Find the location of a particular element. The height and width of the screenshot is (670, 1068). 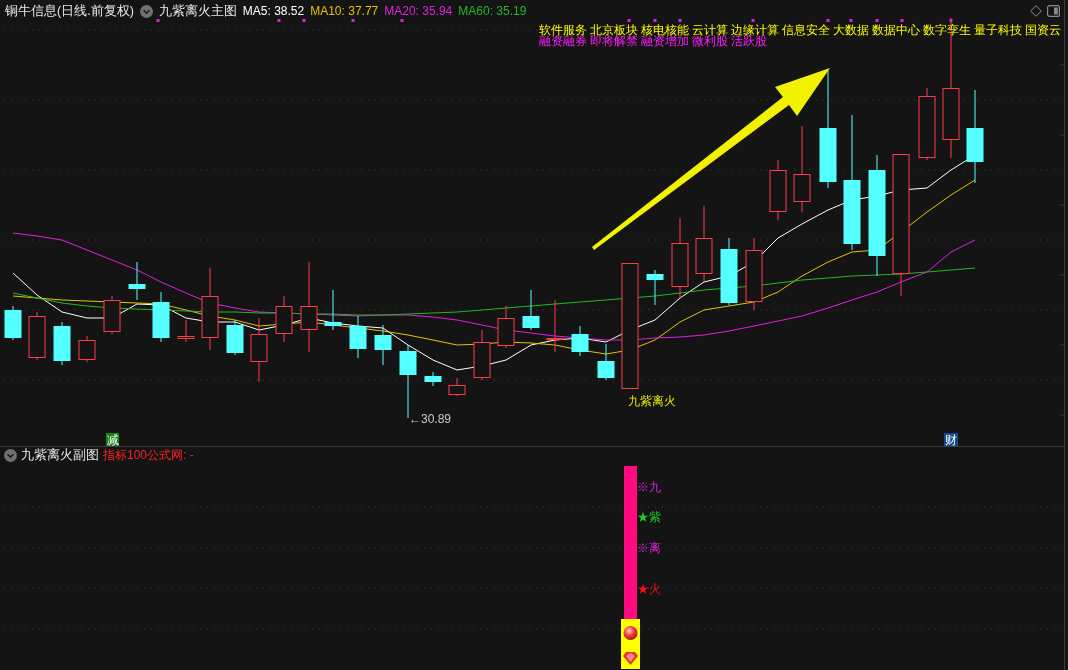

ma-value: MA60: 35.19 is located at coordinates (492, 11).